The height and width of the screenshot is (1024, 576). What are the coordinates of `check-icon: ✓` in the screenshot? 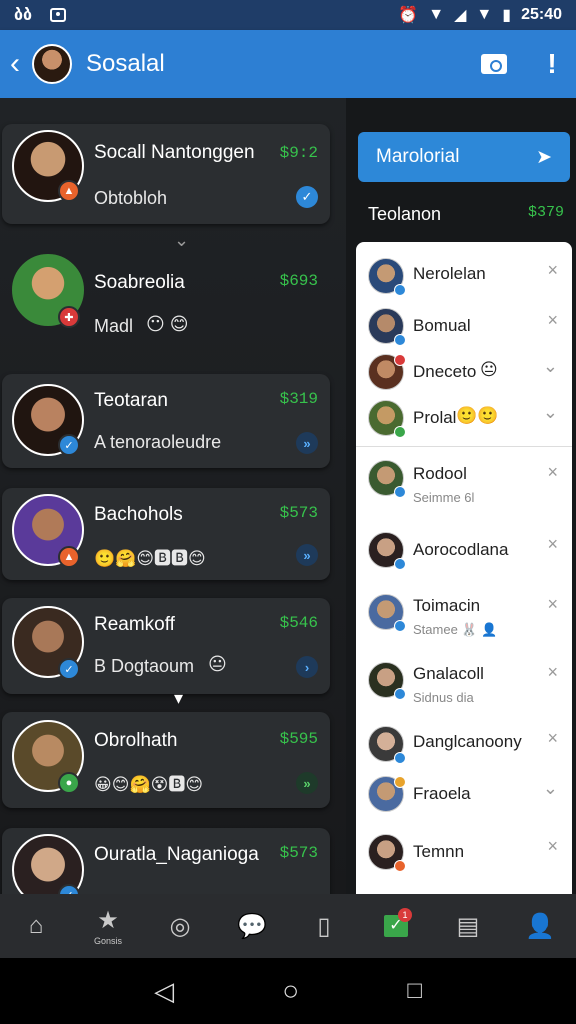 It's located at (307, 197).